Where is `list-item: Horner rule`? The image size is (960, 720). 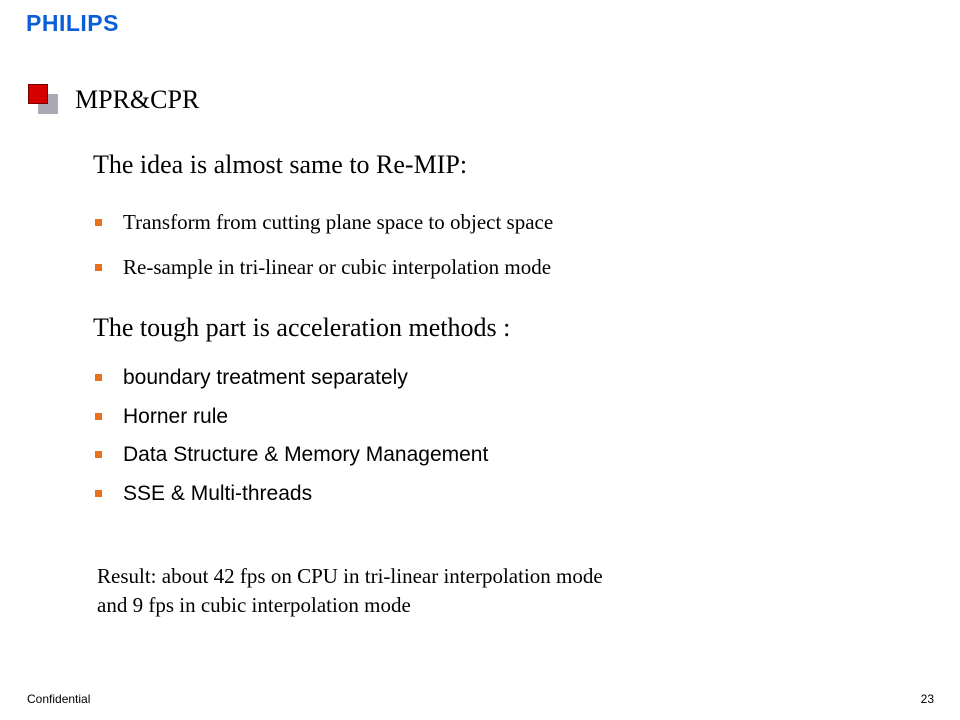 list-item: Horner rule is located at coordinates (290, 424).